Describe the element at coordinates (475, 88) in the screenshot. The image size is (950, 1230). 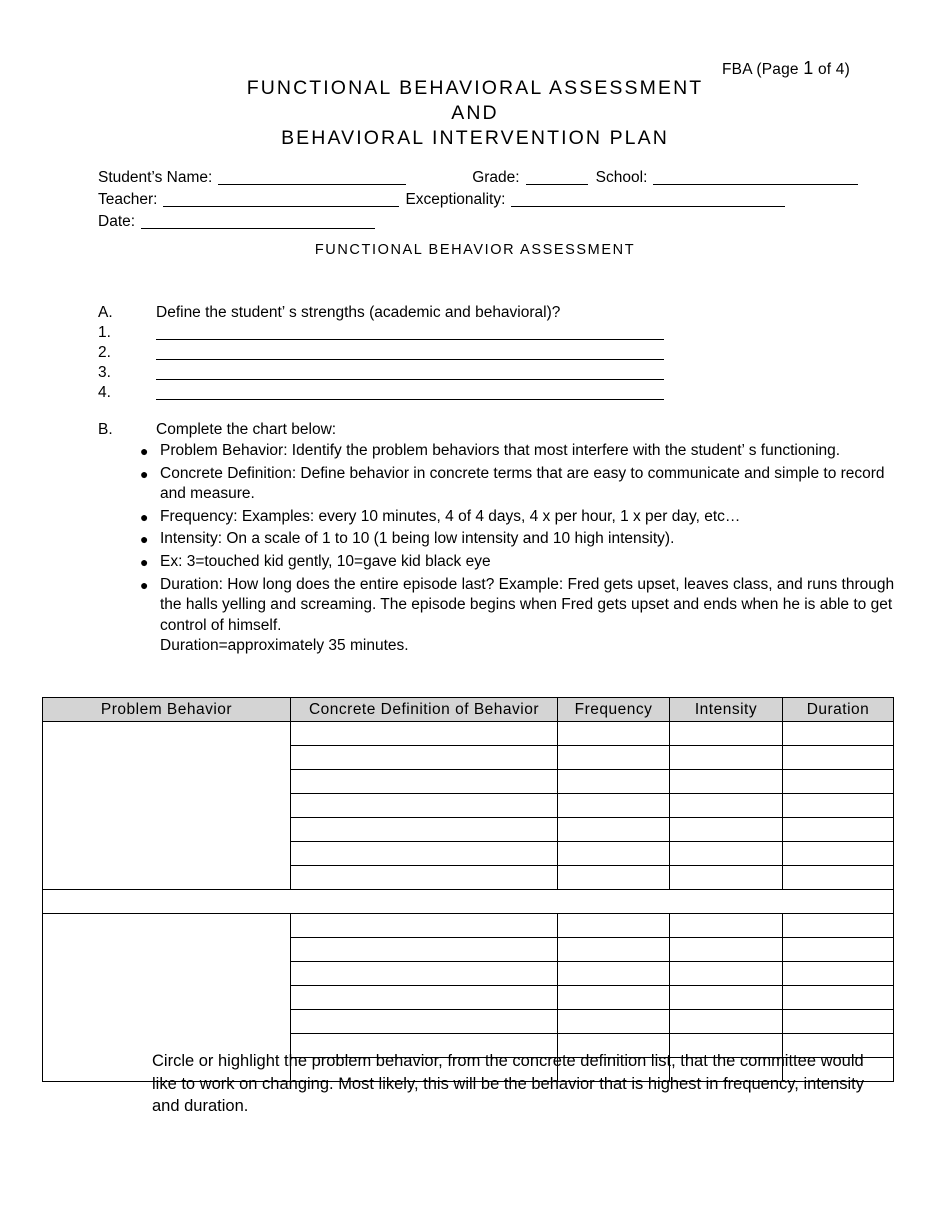
I see `title-line-1: FUNCTIONAL BEHAVIORAL ASSESSMENT` at that location.